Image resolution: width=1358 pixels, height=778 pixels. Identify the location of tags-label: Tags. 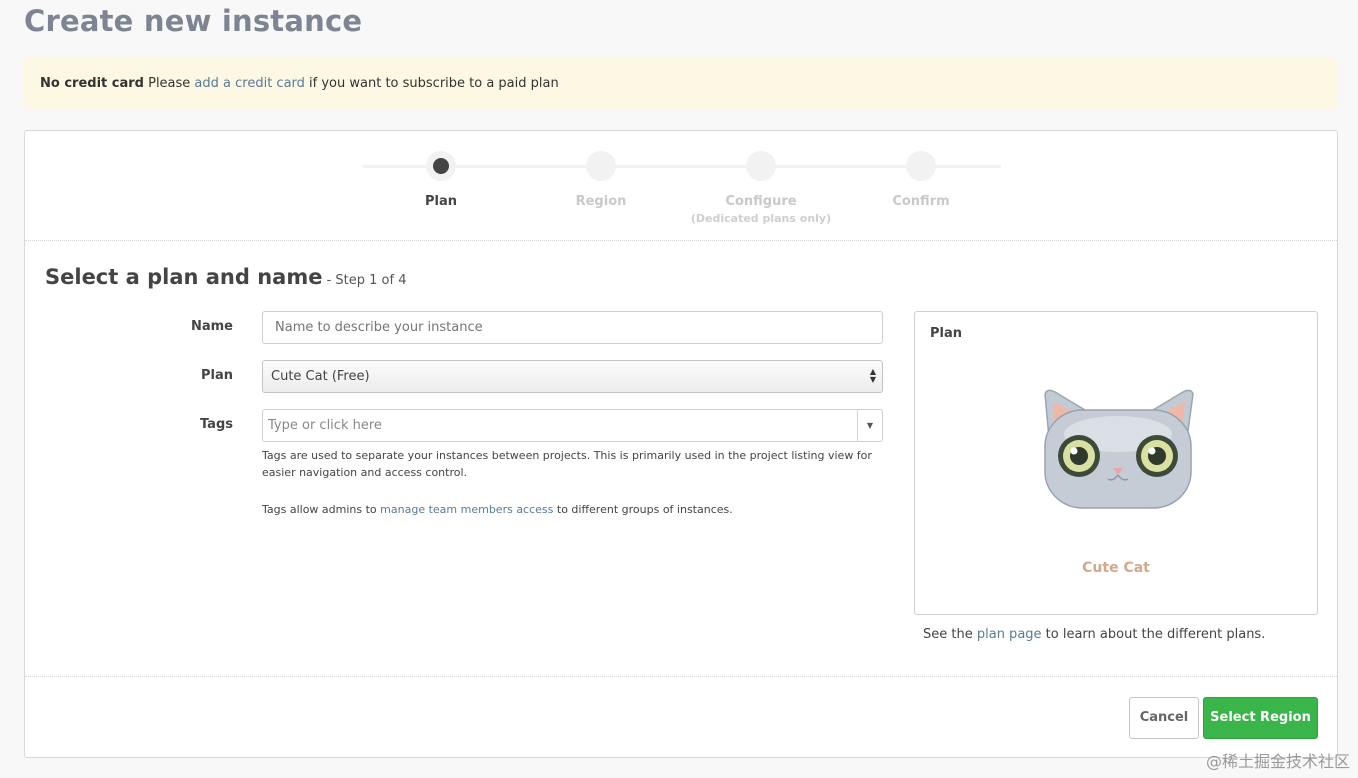
(216, 424).